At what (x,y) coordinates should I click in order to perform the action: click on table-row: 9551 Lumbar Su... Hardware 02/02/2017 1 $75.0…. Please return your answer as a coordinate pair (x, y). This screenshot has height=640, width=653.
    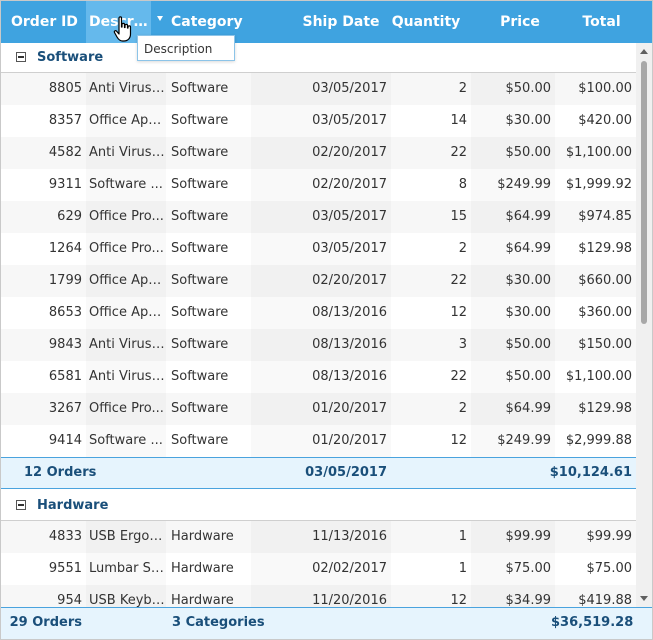
    Looking at the image, I should click on (318, 569).